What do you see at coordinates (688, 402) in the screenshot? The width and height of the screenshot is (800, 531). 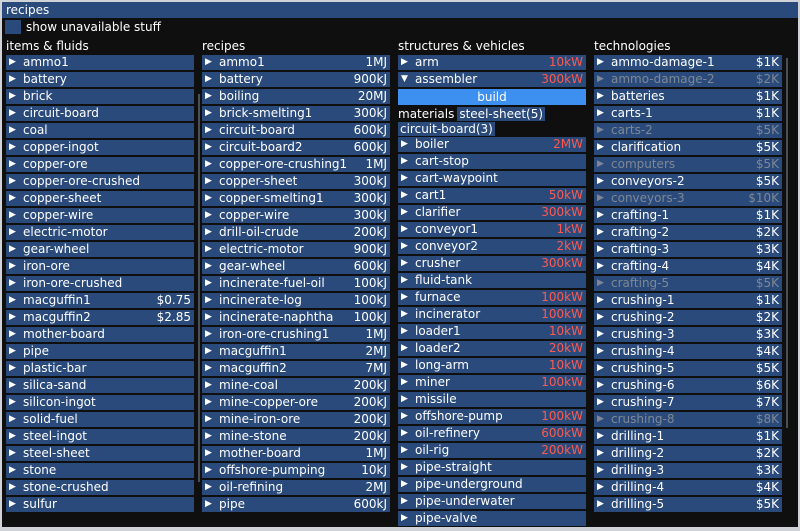 I see `technology-row: ▶ crushing-7 $7K` at bounding box center [688, 402].